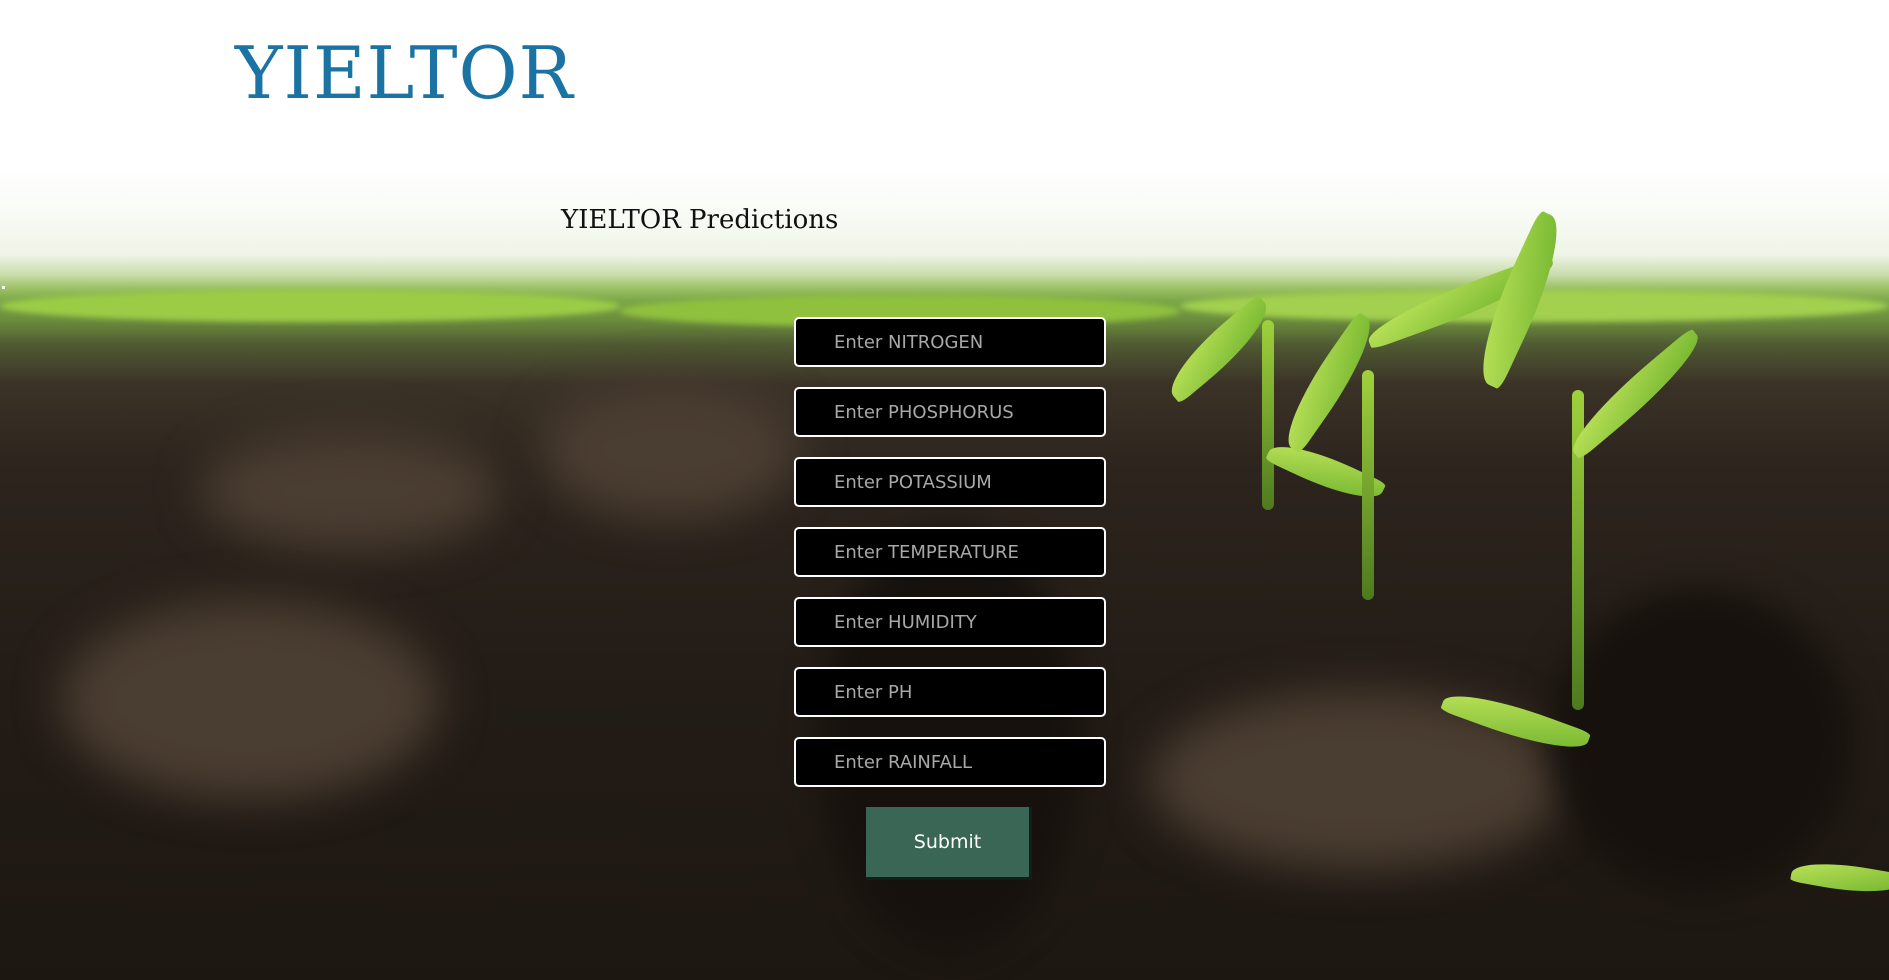  Describe the element at coordinates (3, 287) in the screenshot. I see `decorative-dot` at that location.